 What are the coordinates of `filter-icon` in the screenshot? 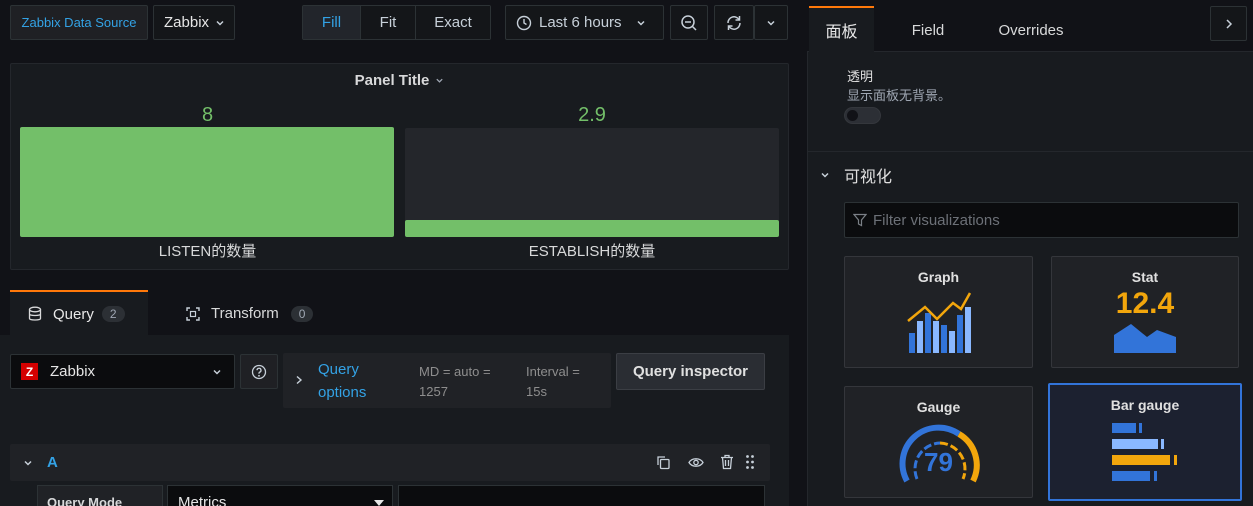 It's located at (860, 220).